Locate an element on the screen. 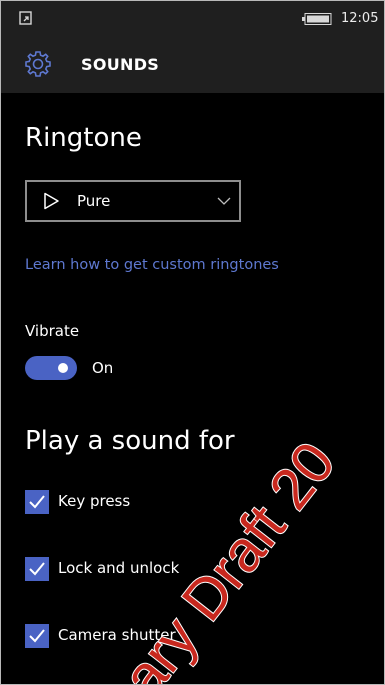 This screenshot has width=385, height=685. vibrate-label: Vibrate is located at coordinates (52, 331).